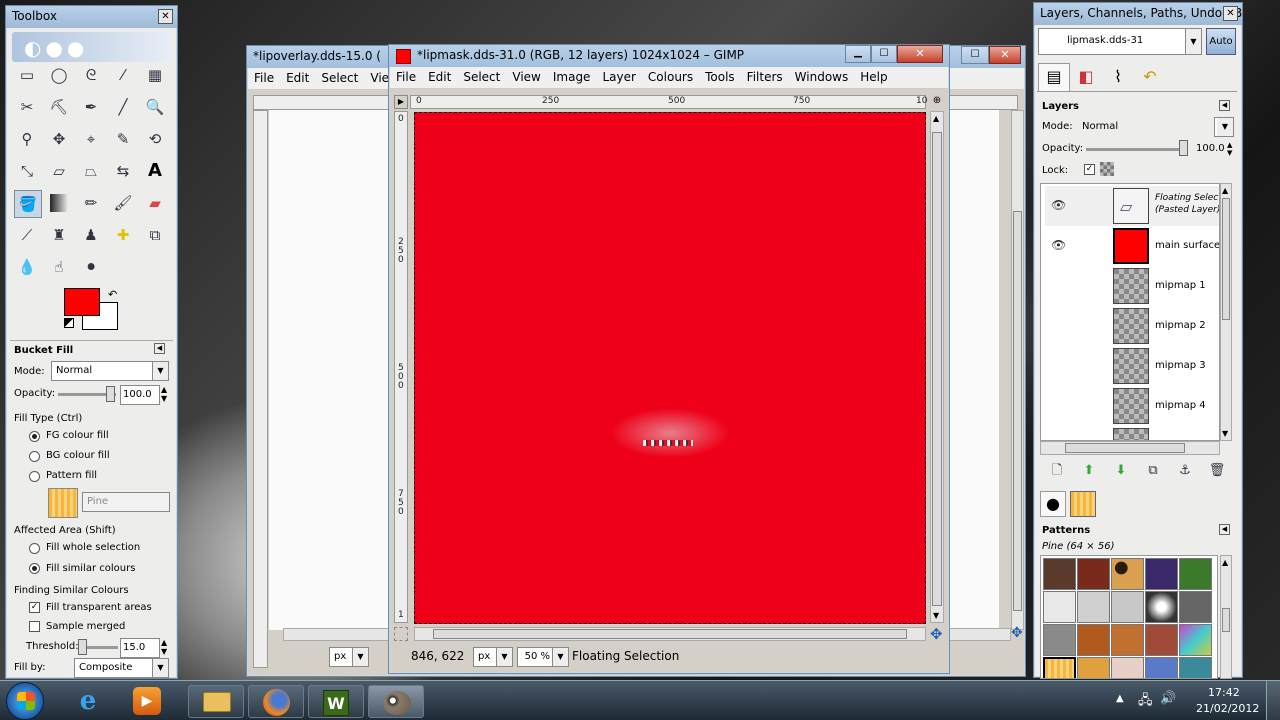 This screenshot has height=720, width=1280. Describe the element at coordinates (82, 302) in the screenshot. I see `foreground-colour-swatch` at that location.